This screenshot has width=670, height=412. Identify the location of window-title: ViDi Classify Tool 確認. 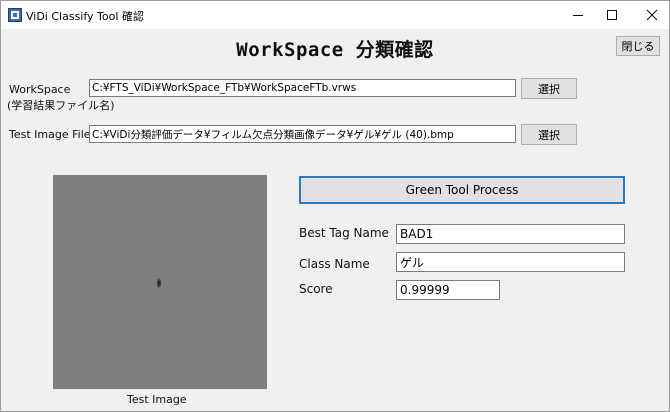
(85, 16).